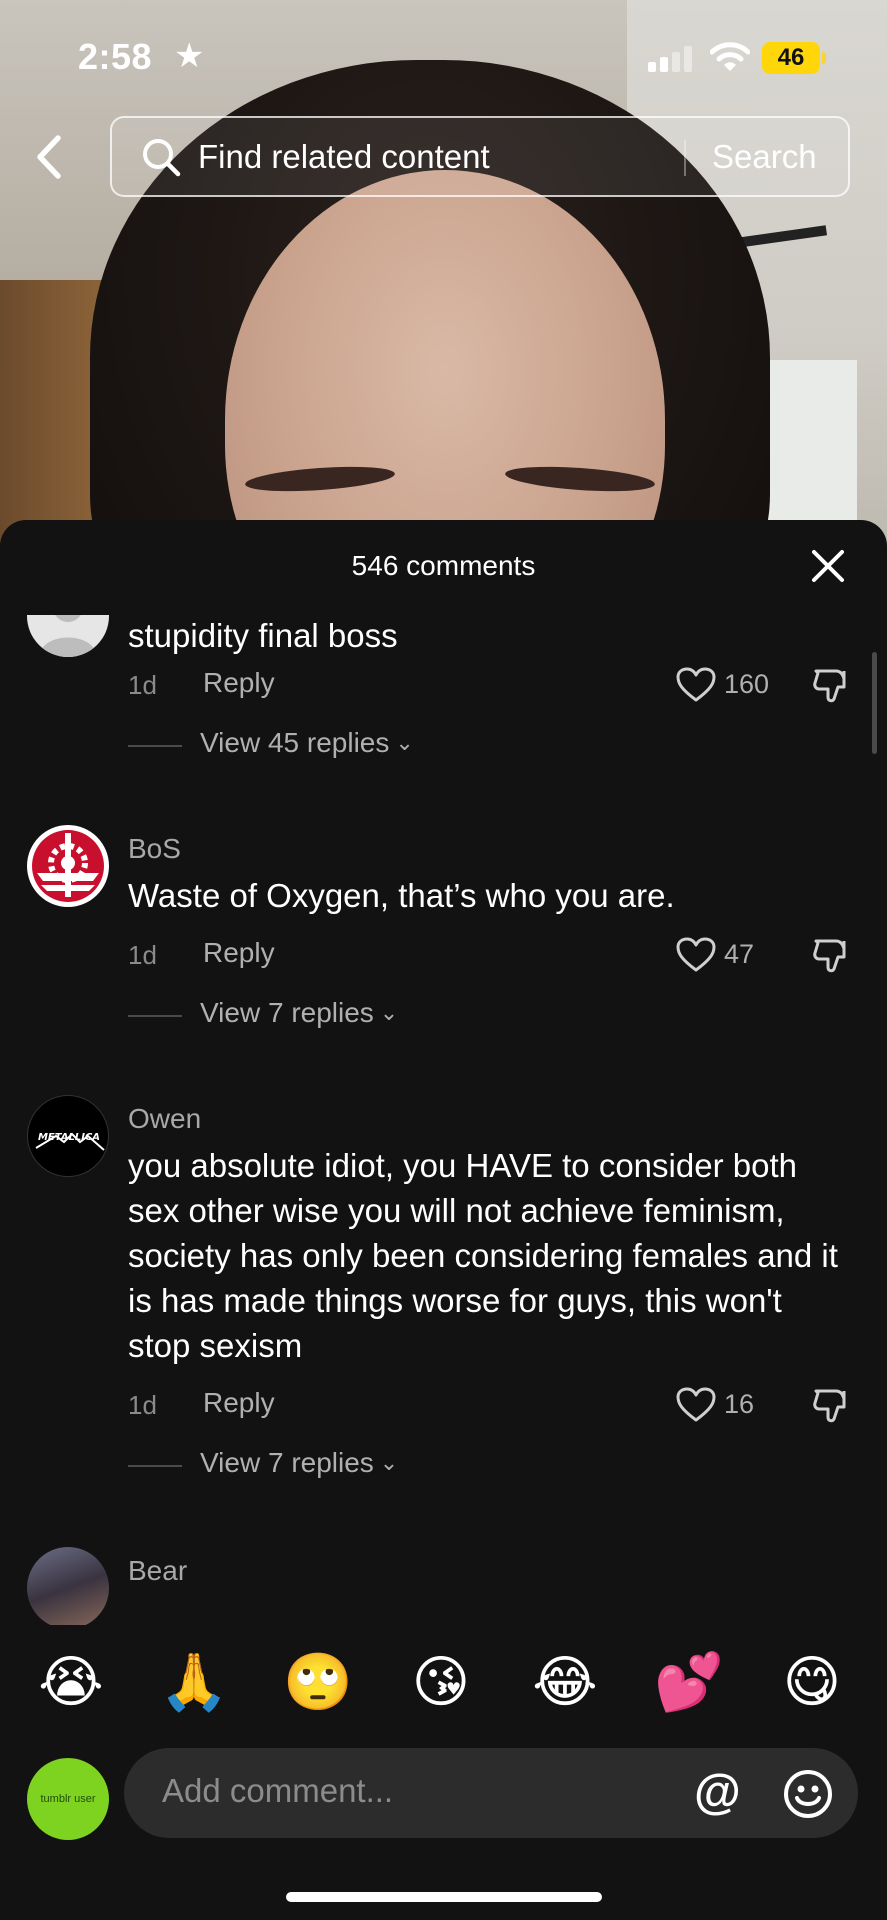  I want to click on status-time: 2:58, so click(115, 56).